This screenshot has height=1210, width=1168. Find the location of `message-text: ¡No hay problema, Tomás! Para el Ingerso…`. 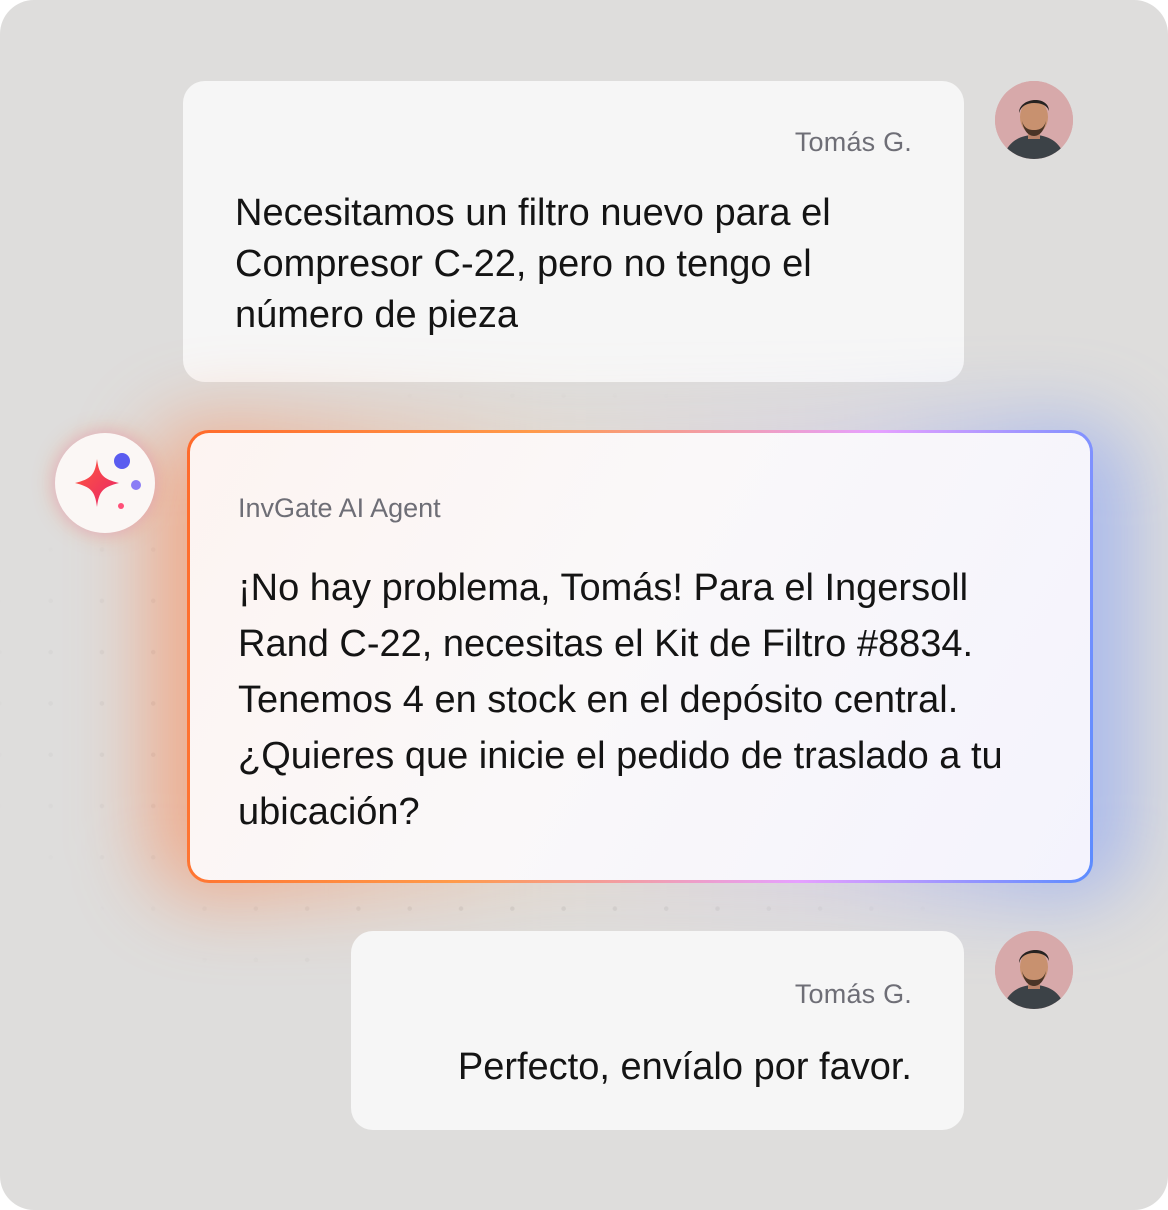

message-text: ¡No hay problema, Tomás! Para el Ingerso… is located at coordinates (620, 700).